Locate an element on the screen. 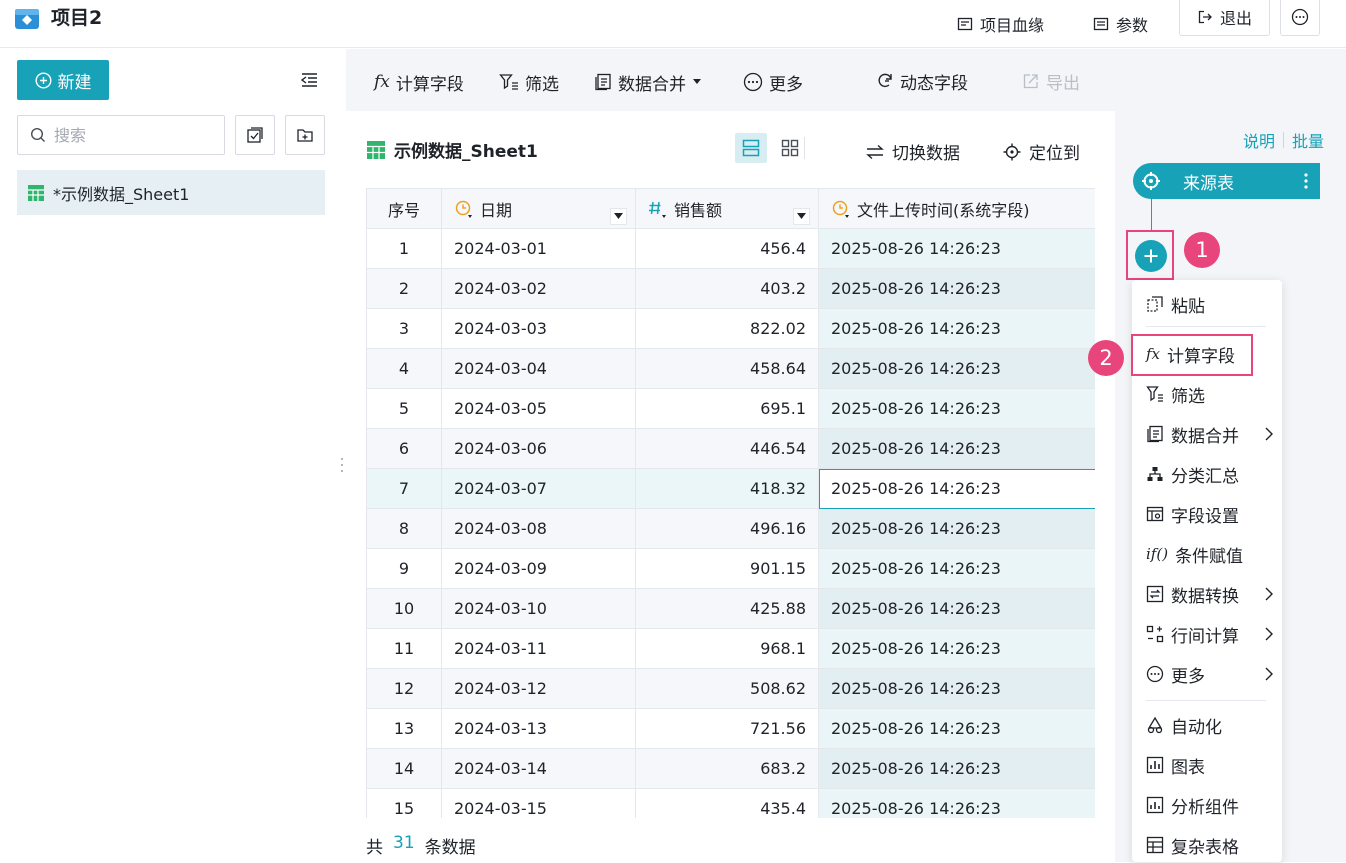 This screenshot has height=863, width=1346. cell-index: 6 is located at coordinates (404, 448).